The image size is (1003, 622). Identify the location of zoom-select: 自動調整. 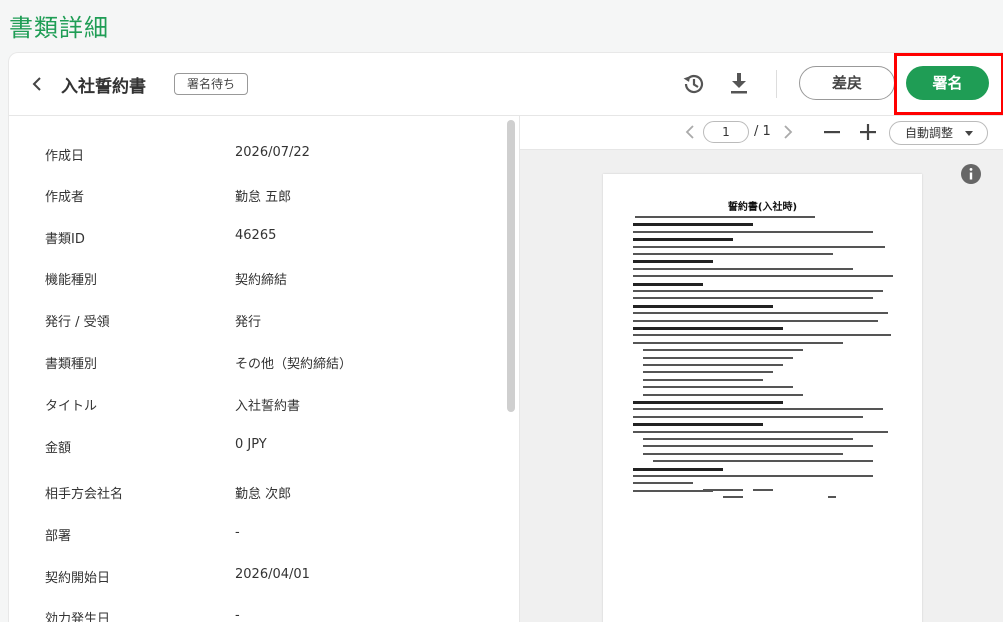
(938, 133).